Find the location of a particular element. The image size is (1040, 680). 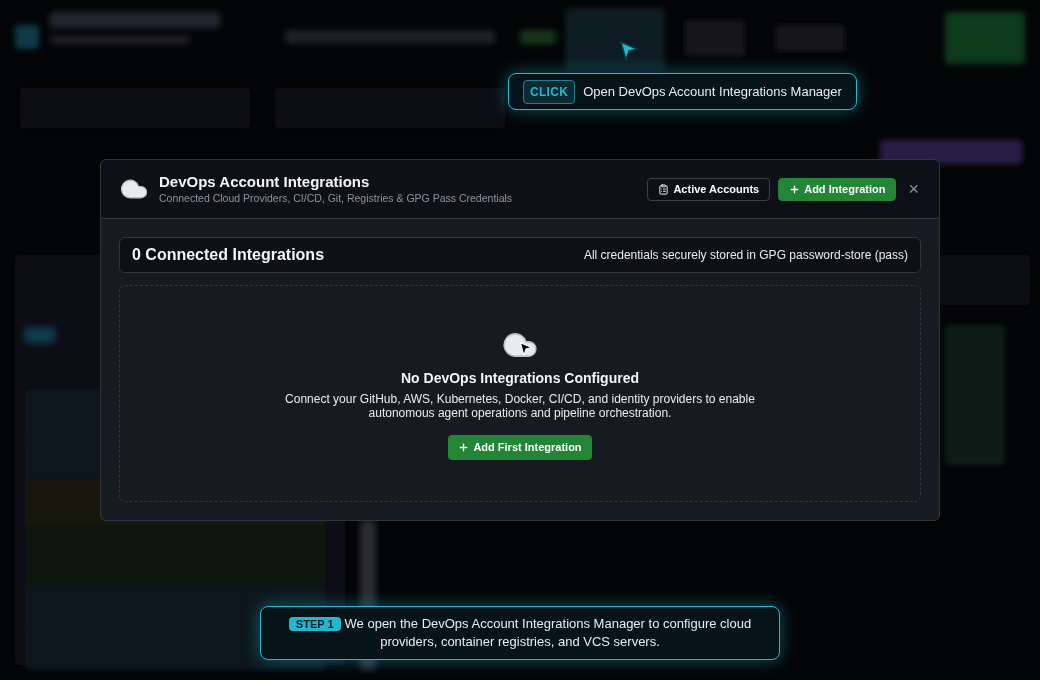

close-button: × is located at coordinates (913, 189).